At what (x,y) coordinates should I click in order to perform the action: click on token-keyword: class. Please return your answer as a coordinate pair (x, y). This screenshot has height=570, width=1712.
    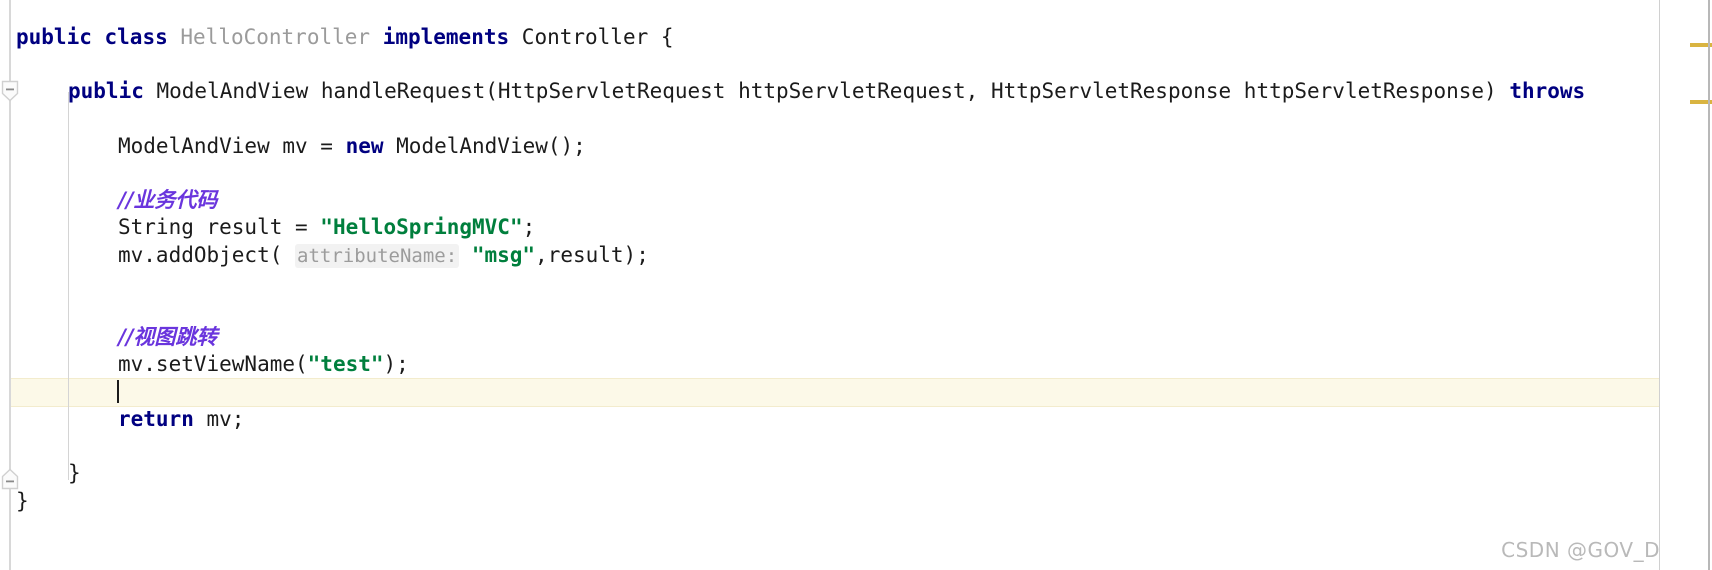
    Looking at the image, I should click on (136, 37).